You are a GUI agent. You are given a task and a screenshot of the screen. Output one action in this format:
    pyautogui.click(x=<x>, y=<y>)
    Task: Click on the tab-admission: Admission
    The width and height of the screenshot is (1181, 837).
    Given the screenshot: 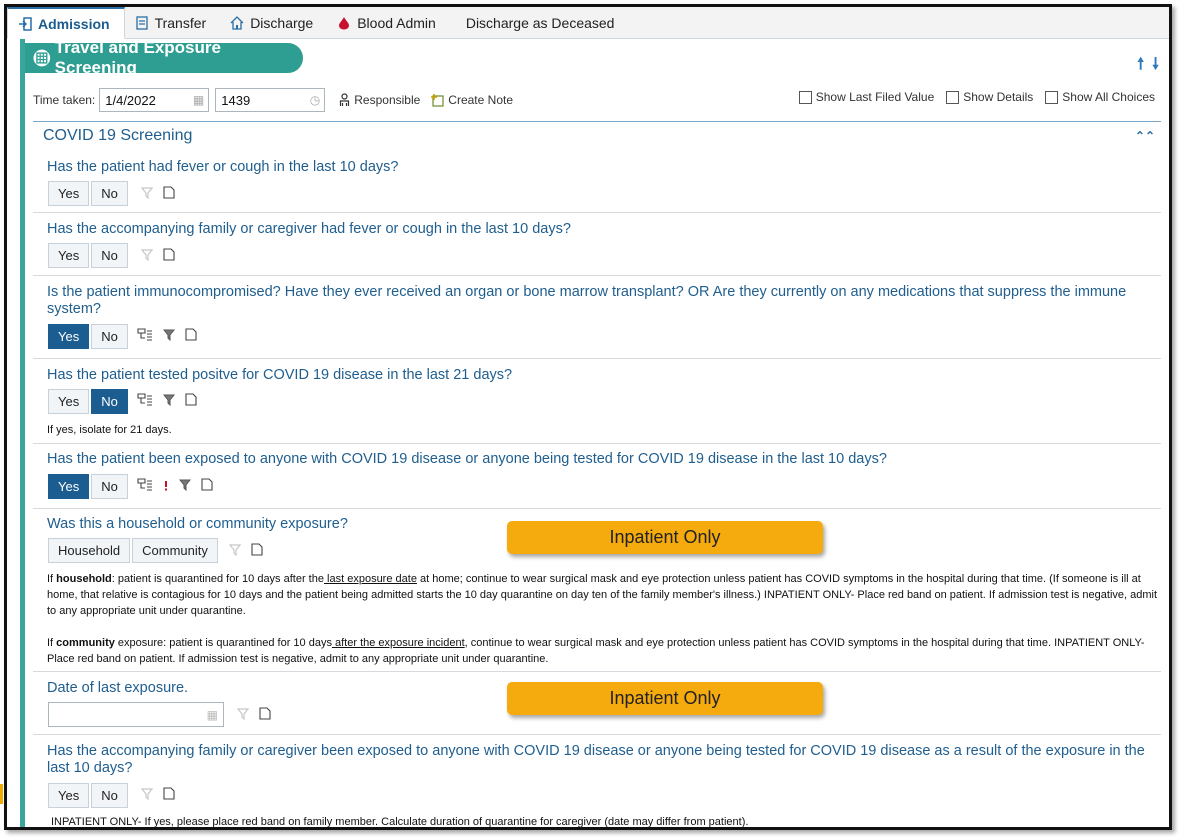 What is the action you would take?
    pyautogui.click(x=66, y=23)
    